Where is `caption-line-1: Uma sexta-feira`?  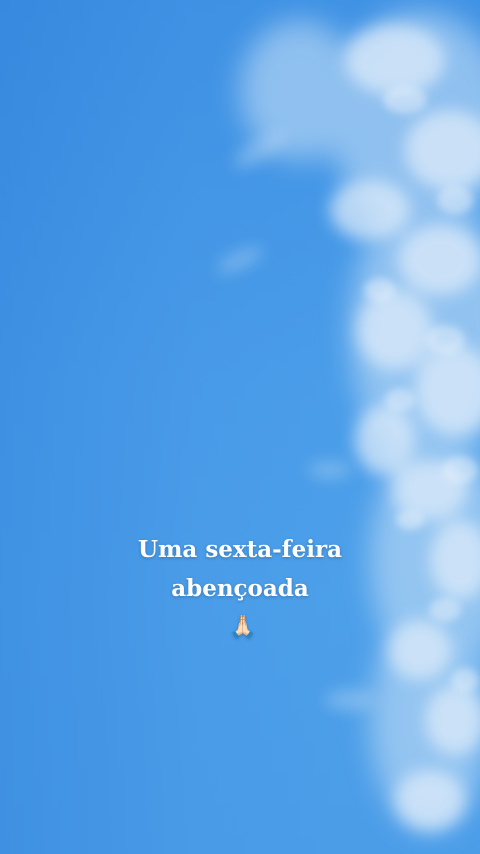
caption-line-1: Uma sexta-feira is located at coordinates (240, 549).